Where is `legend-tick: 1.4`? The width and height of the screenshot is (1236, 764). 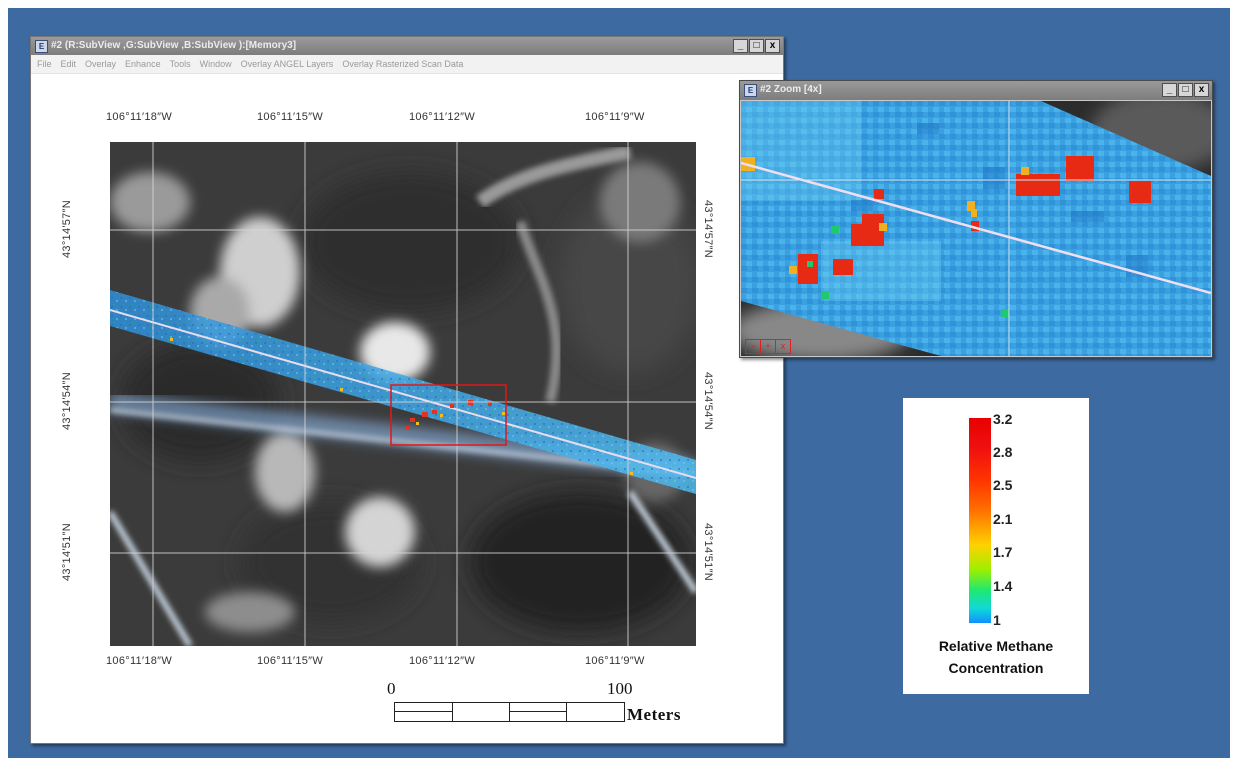 legend-tick: 1.4 is located at coordinates (1003, 586).